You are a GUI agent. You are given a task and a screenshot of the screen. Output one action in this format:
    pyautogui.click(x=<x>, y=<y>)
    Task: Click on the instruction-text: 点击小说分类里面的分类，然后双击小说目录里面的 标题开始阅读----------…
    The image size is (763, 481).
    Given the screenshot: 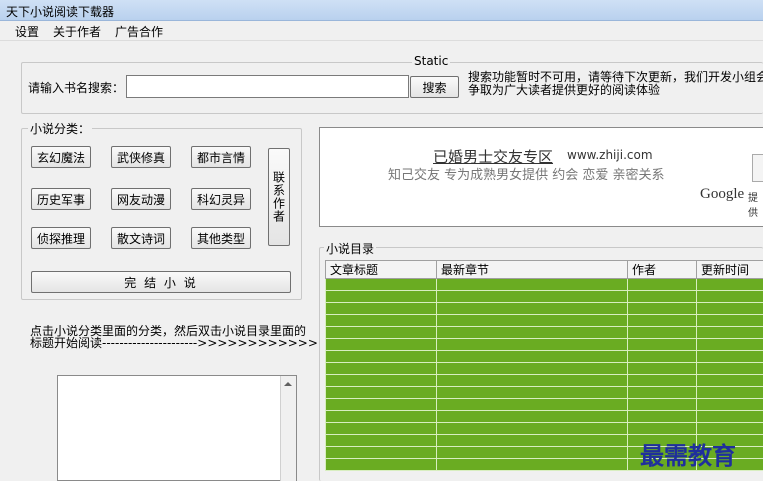 What is the action you would take?
    pyautogui.click(x=175, y=337)
    